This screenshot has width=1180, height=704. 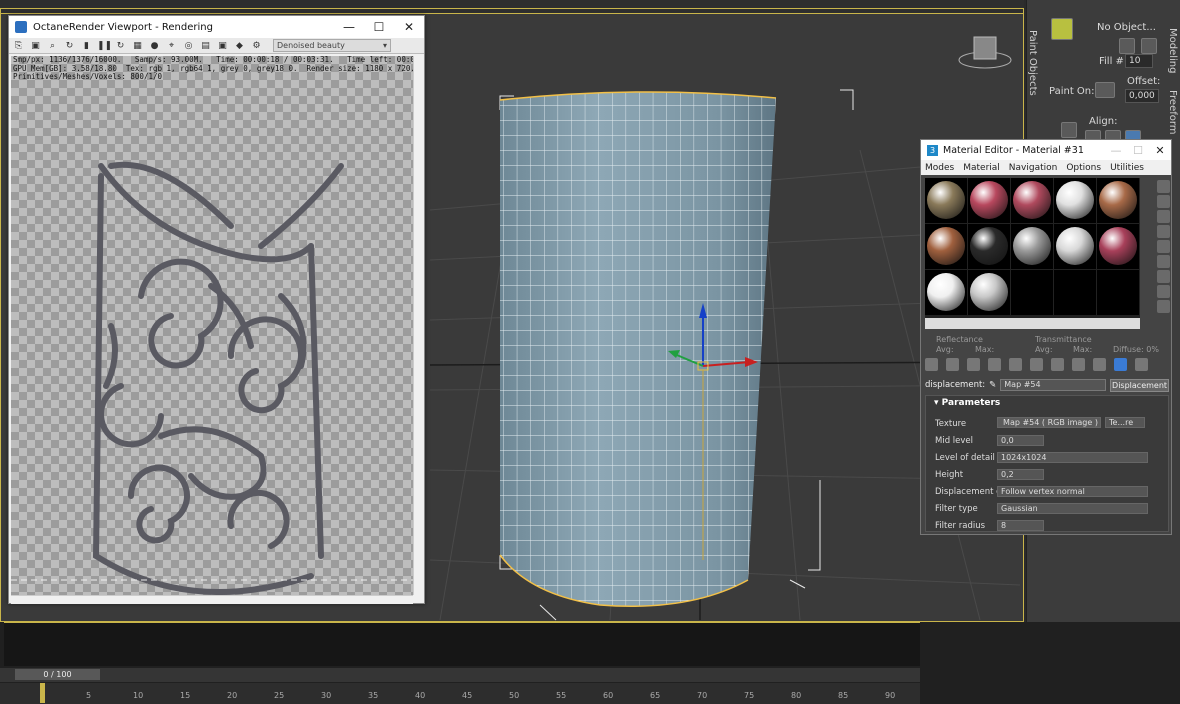 What do you see at coordinates (1033, 168) in the screenshot?
I see `menu-navigation: Navigation` at bounding box center [1033, 168].